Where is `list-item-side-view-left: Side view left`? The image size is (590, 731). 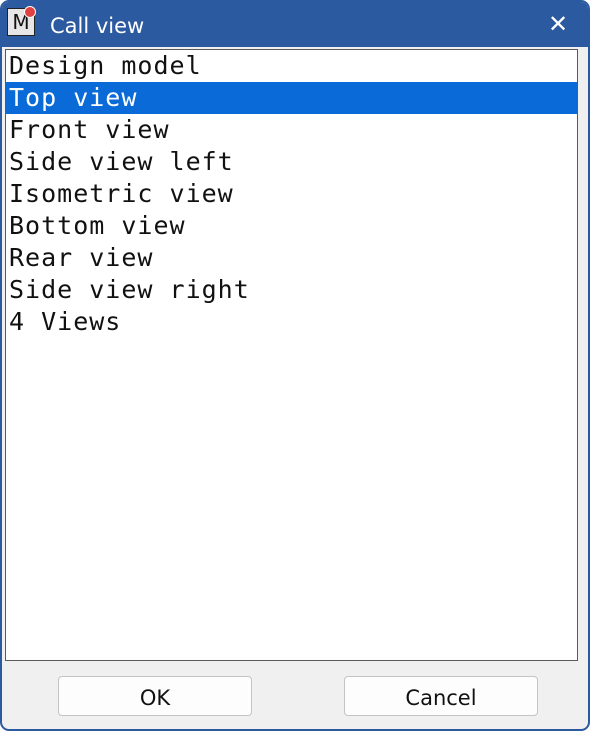 list-item-side-view-left: Side view left is located at coordinates (291, 162).